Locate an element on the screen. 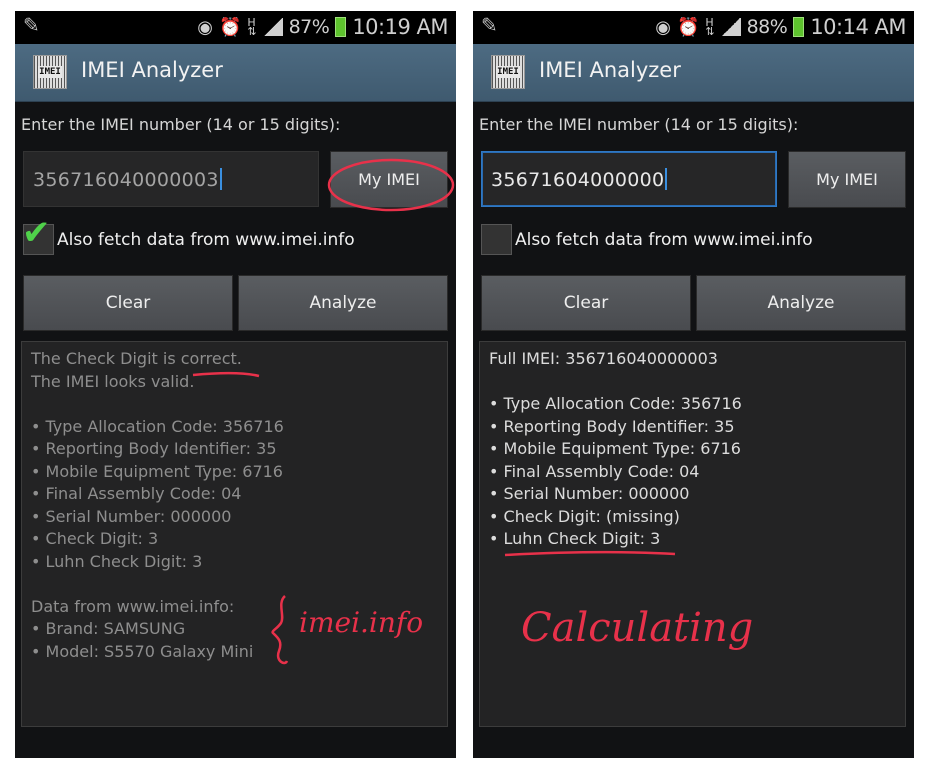 The height and width of the screenshot is (772, 930). result-line: • Check Digit: 3 is located at coordinates (95, 538).